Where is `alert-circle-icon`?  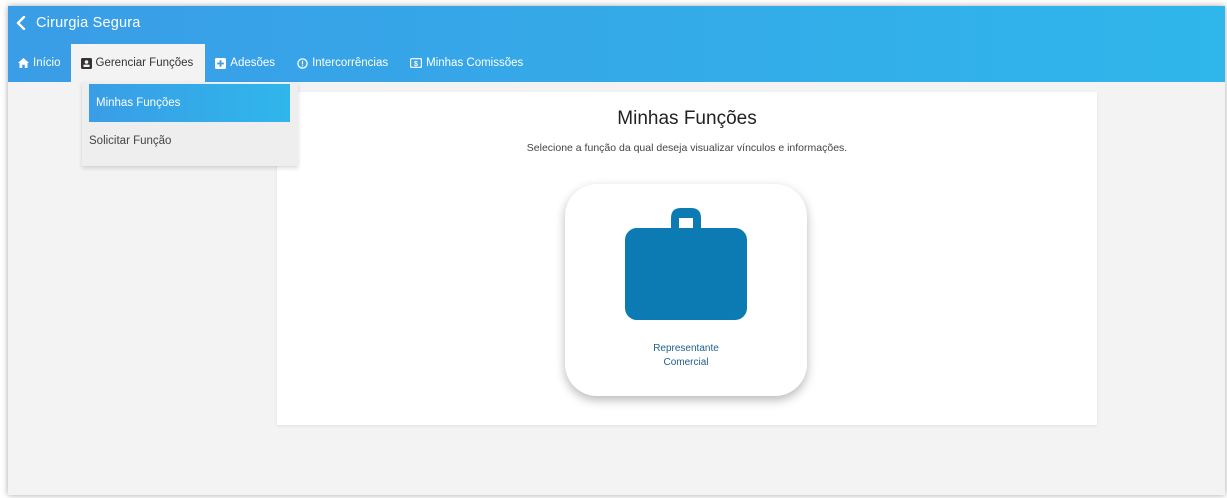
alert-circle-icon is located at coordinates (302, 63).